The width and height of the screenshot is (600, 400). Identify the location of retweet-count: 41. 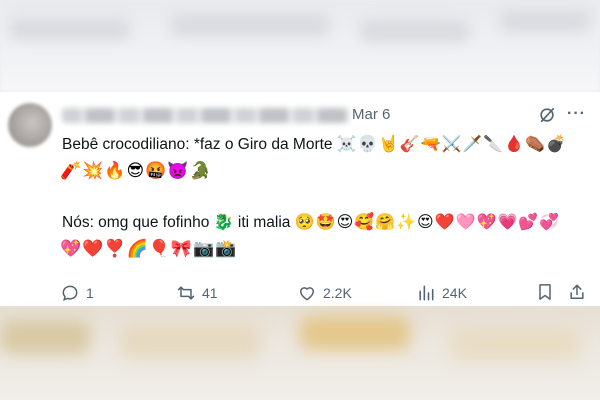
(210, 293).